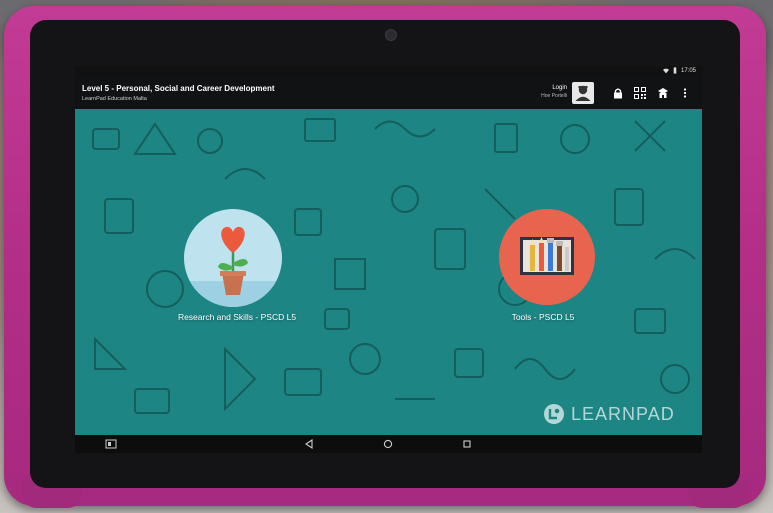  What do you see at coordinates (640, 93) in the screenshot?
I see `qr-code-icon` at bounding box center [640, 93].